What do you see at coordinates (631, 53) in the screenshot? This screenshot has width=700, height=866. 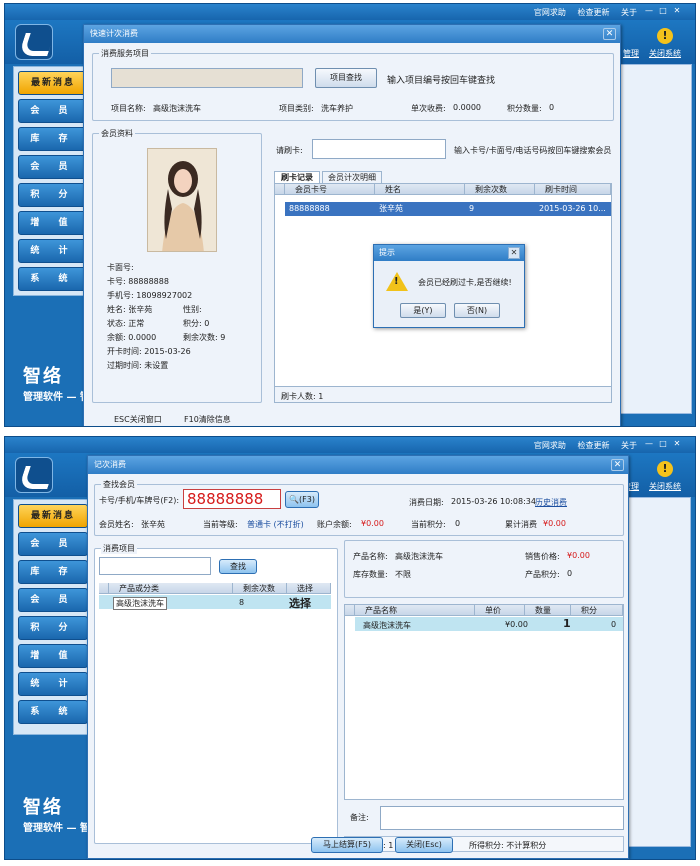 I see `manage-link: 管理` at bounding box center [631, 53].